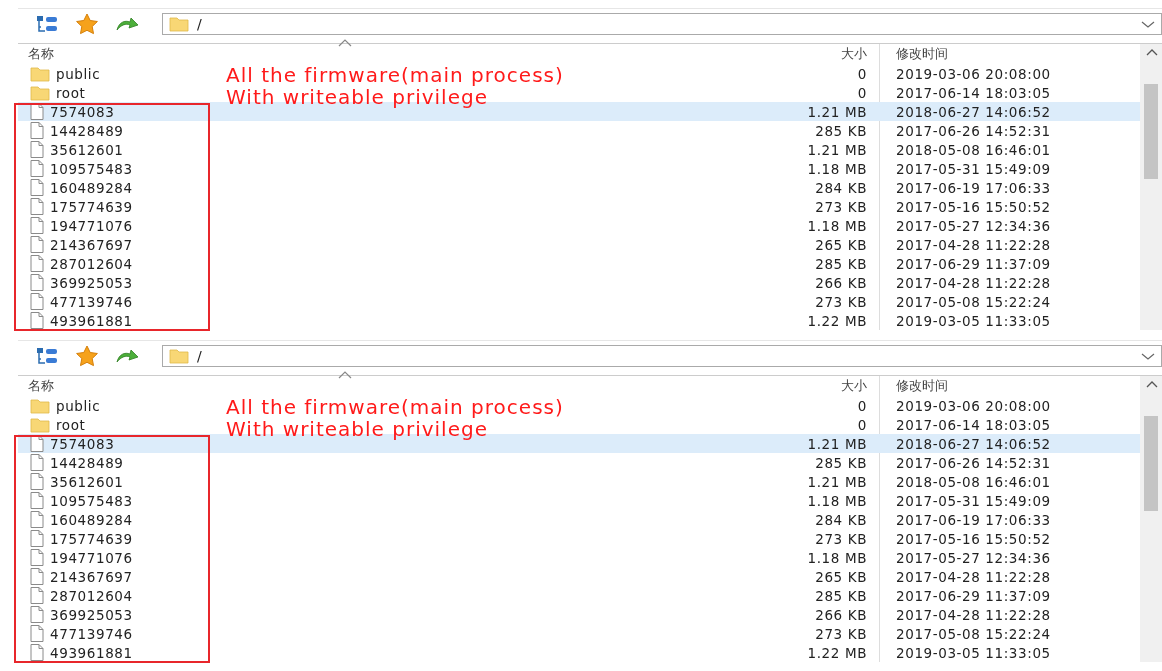 This screenshot has width=1162, height=671. What do you see at coordinates (973, 206) in the screenshot?
I see `modified-time: 2017-05-16 15:50:52` at bounding box center [973, 206].